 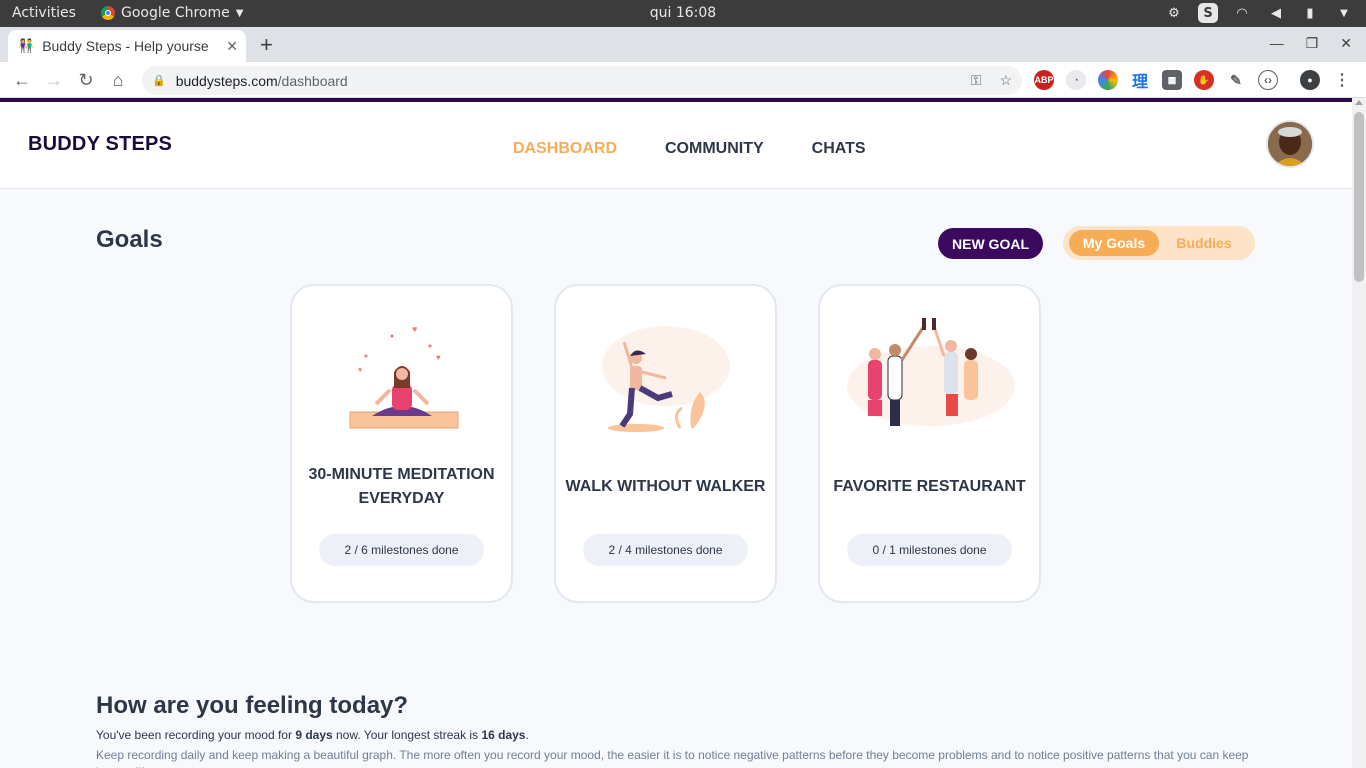 What do you see at coordinates (931, 372) in the screenshot?
I see `friends-toasting-illustration` at bounding box center [931, 372].